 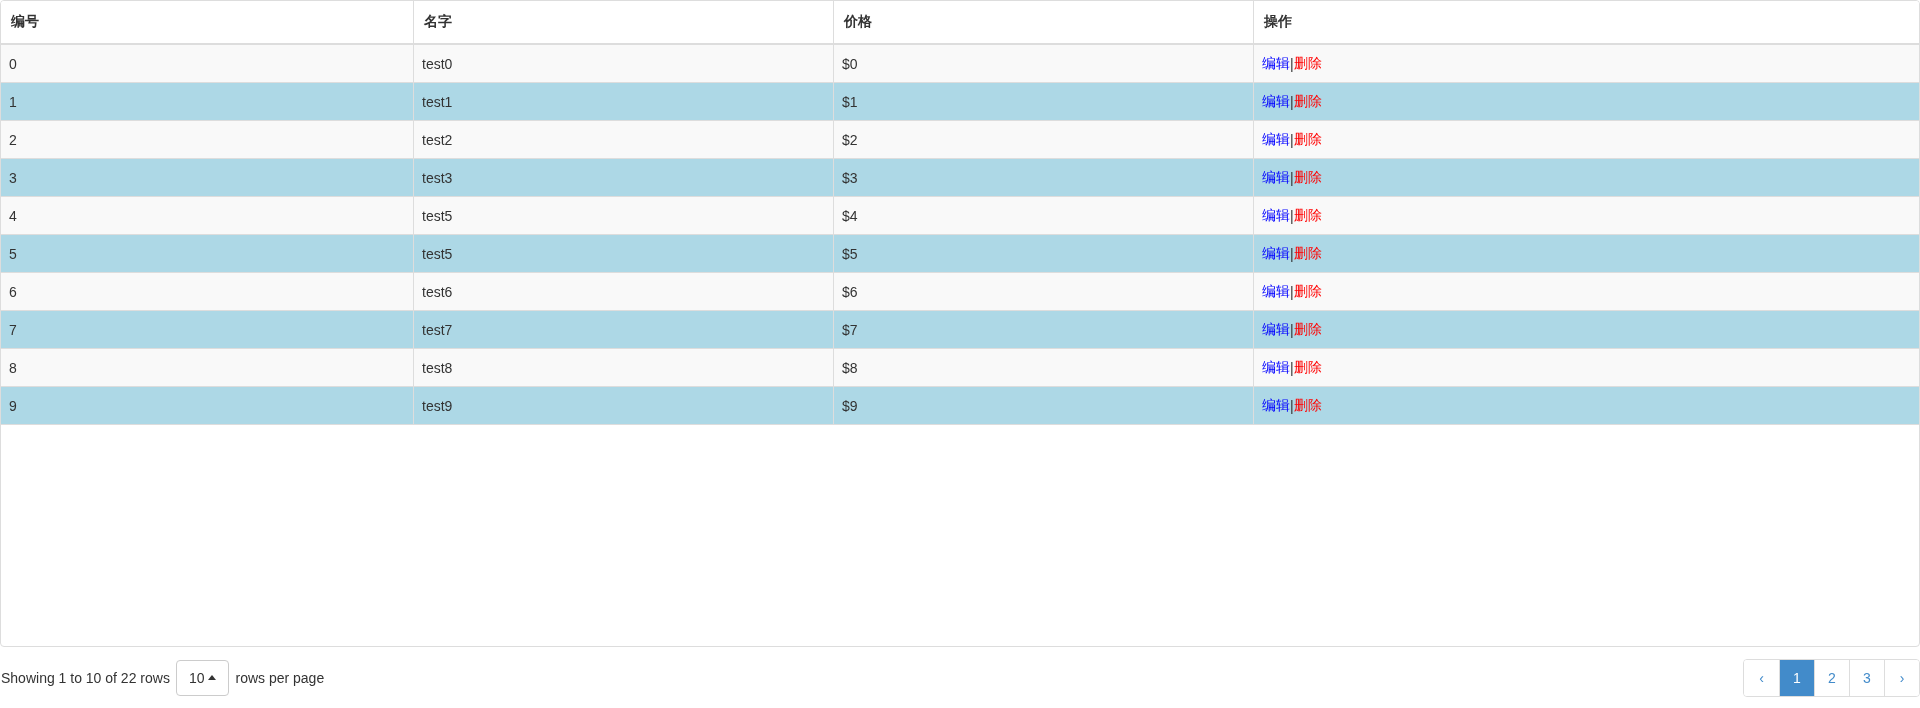 I want to click on table-cell: $3, so click(x=1043, y=178).